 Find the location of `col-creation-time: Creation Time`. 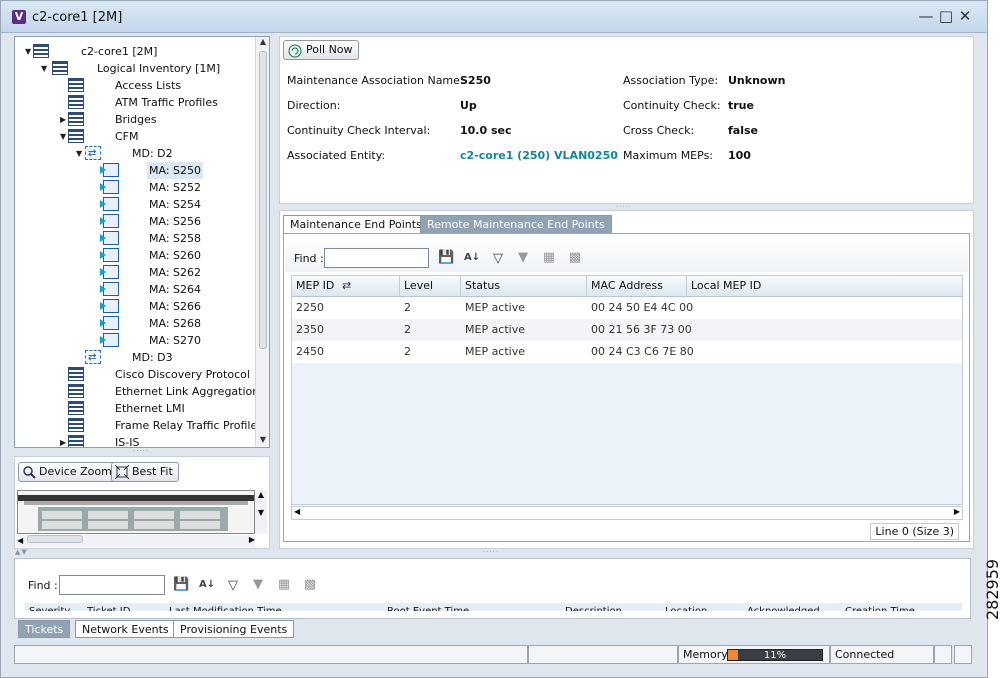

col-creation-time: Creation Time is located at coordinates (880, 607).